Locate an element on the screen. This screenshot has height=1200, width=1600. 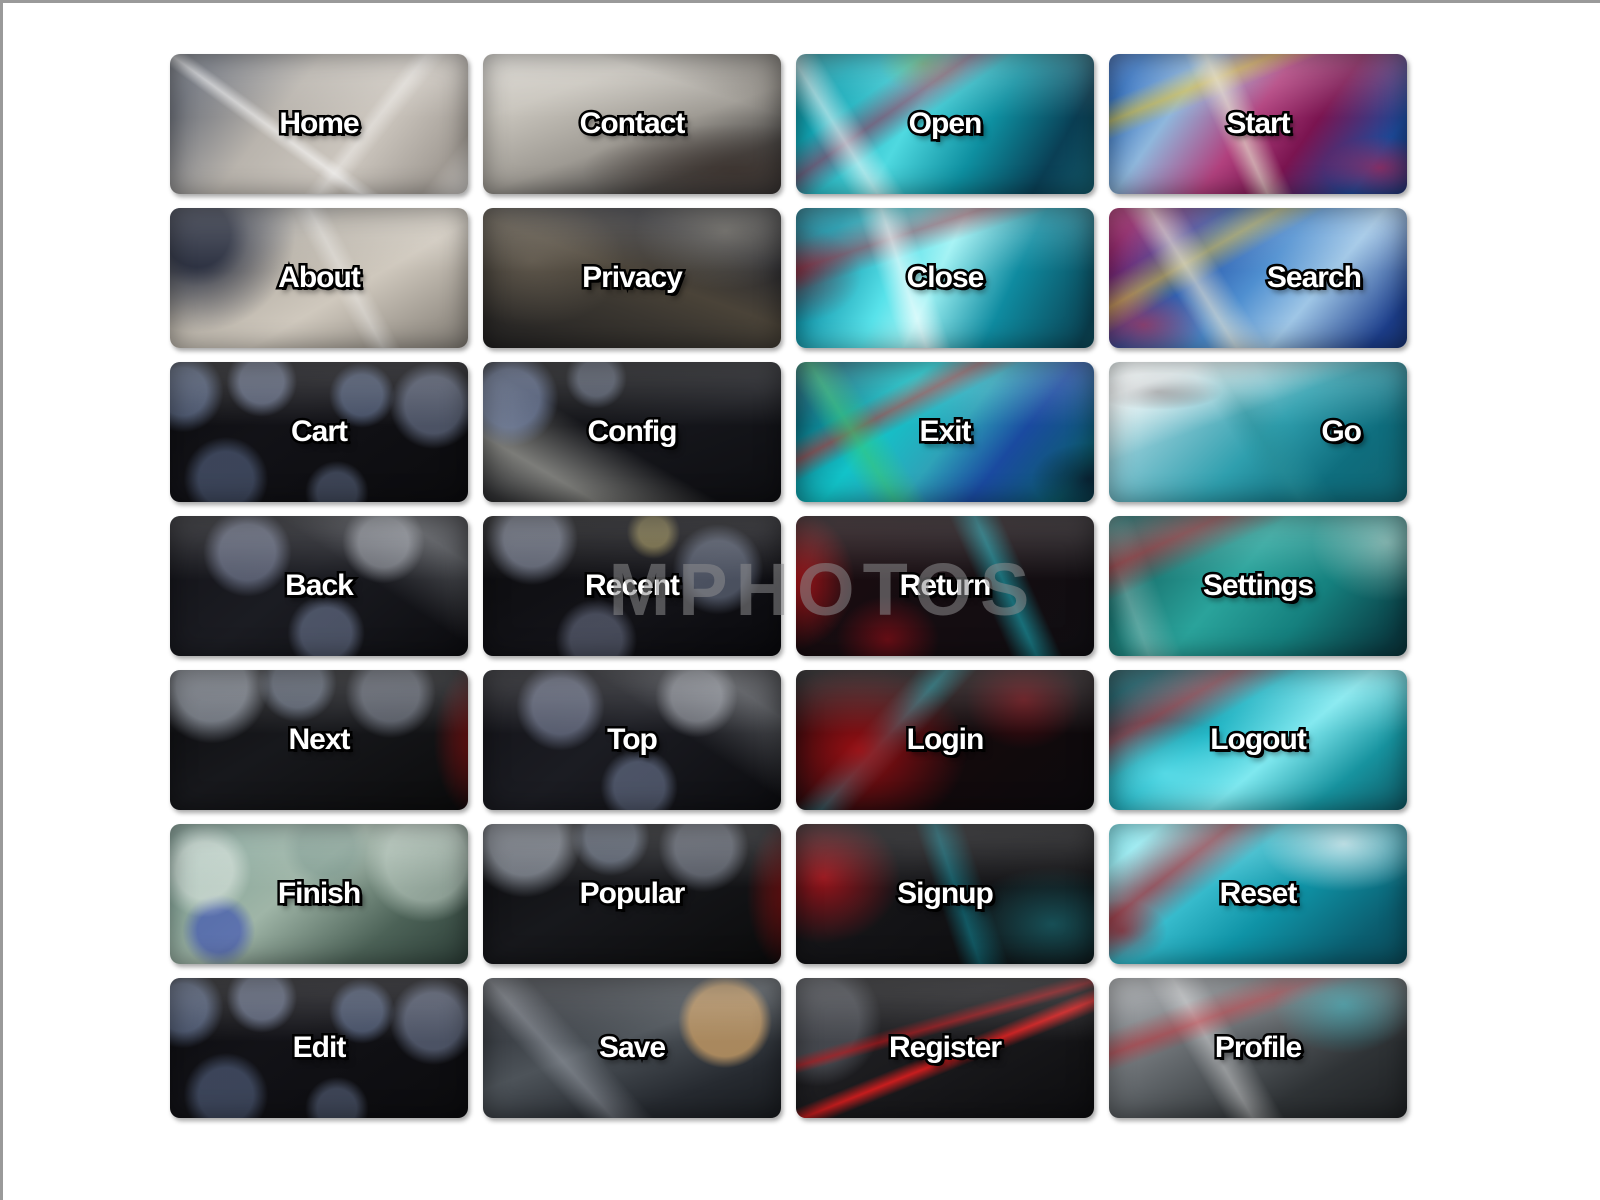
nav-button-logout: Logout is located at coordinates (1258, 740).